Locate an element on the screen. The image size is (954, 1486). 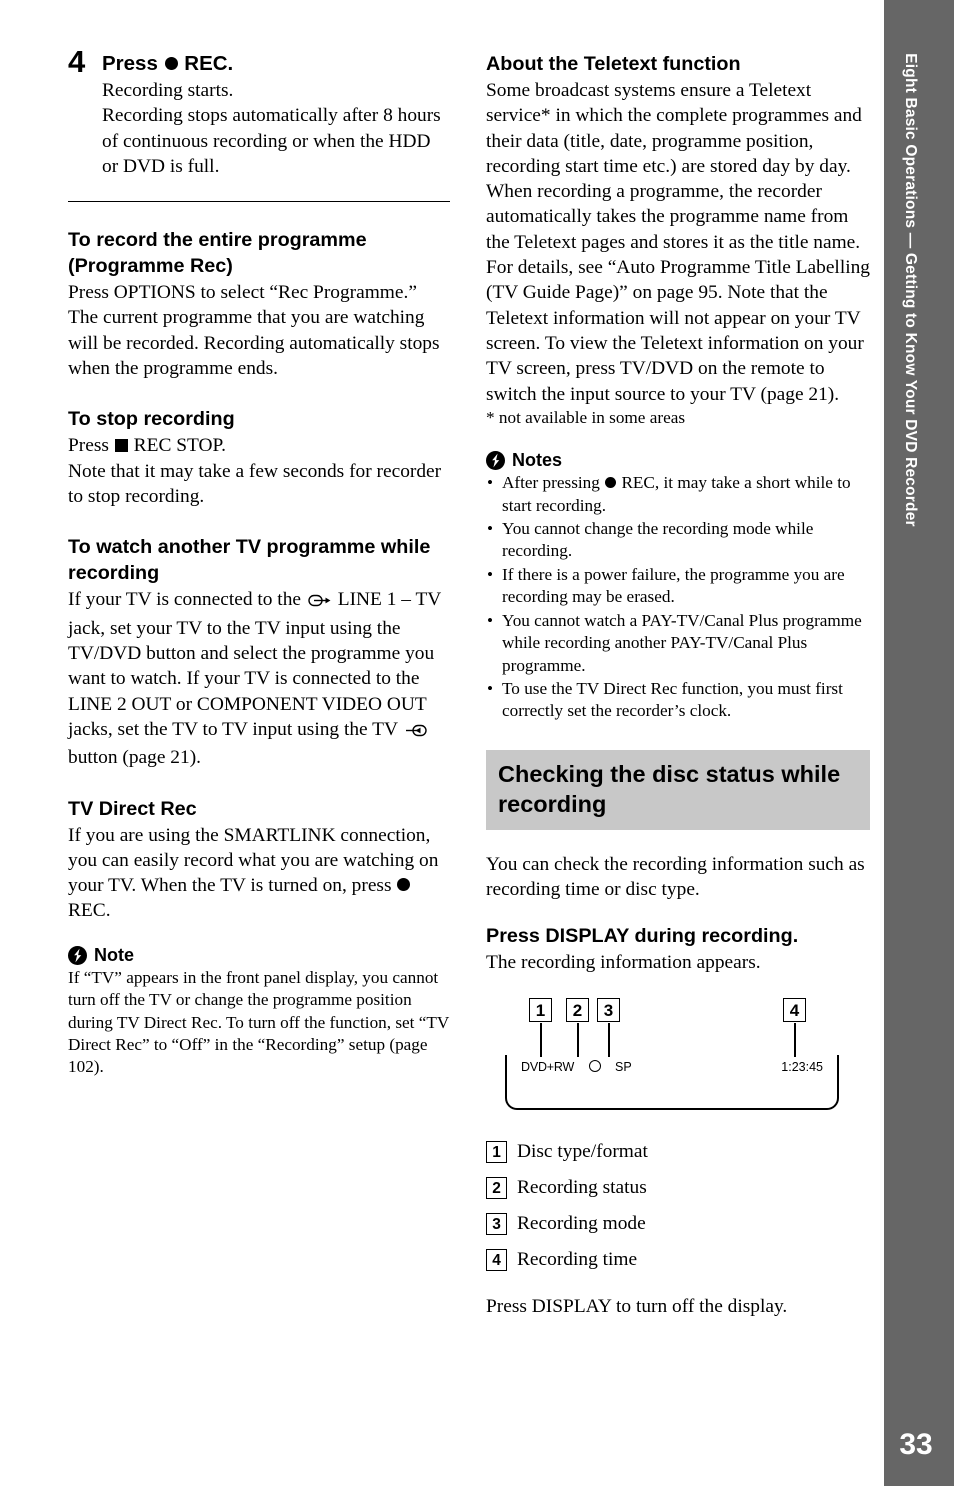
legend-number-3: 3 is located at coordinates (496, 1223).